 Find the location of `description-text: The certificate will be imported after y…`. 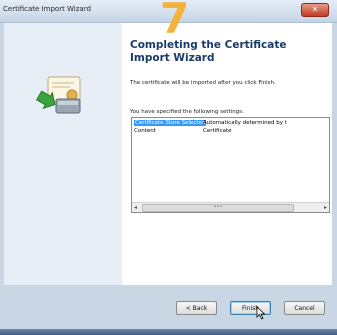

description-text: The certificate will be imported after y… is located at coordinates (203, 83).